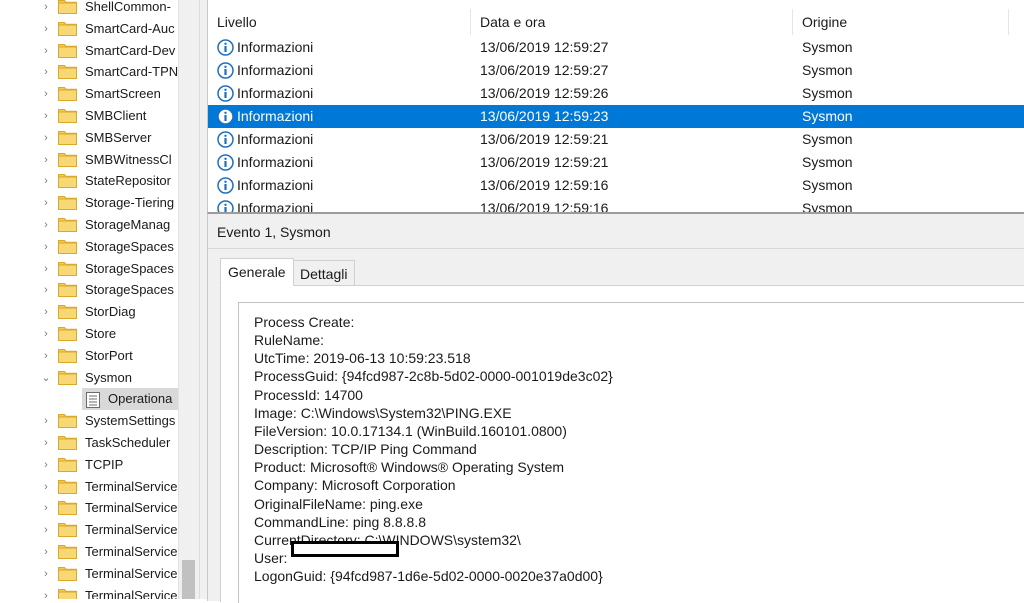 This screenshot has height=603, width=1024. Describe the element at coordinates (89, 9) in the screenshot. I see `tree-item-folder: › ShellCommon-` at that location.